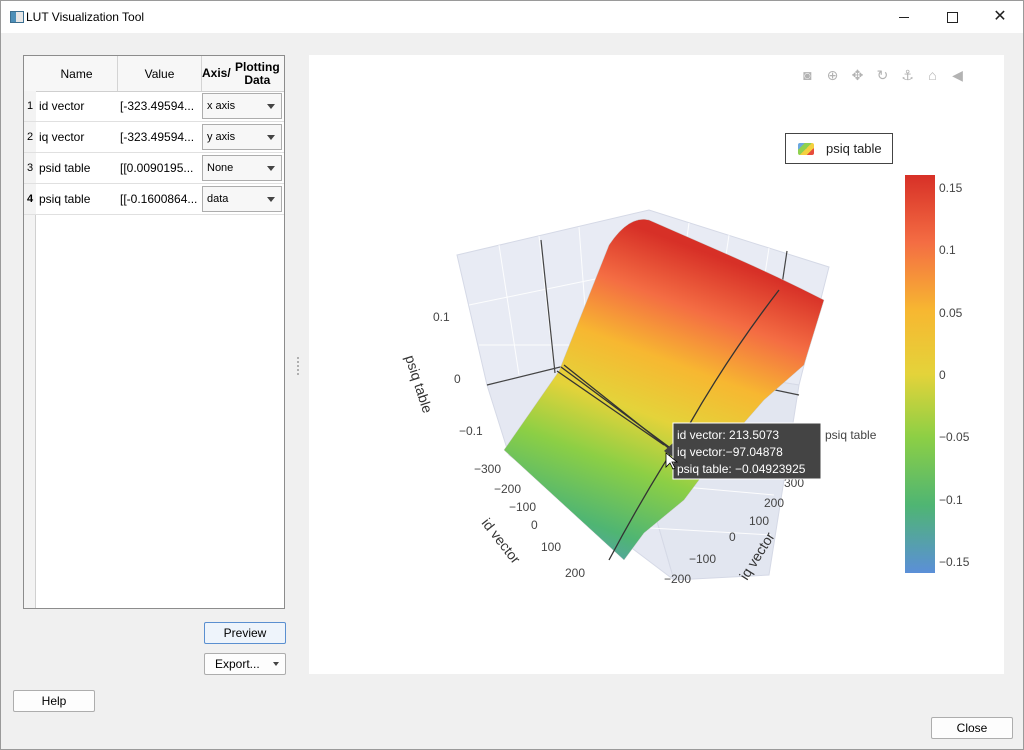 The height and width of the screenshot is (750, 1024). Describe the element at coordinates (242, 137) in the screenshot. I see `role-dropdown: y axis` at that location.